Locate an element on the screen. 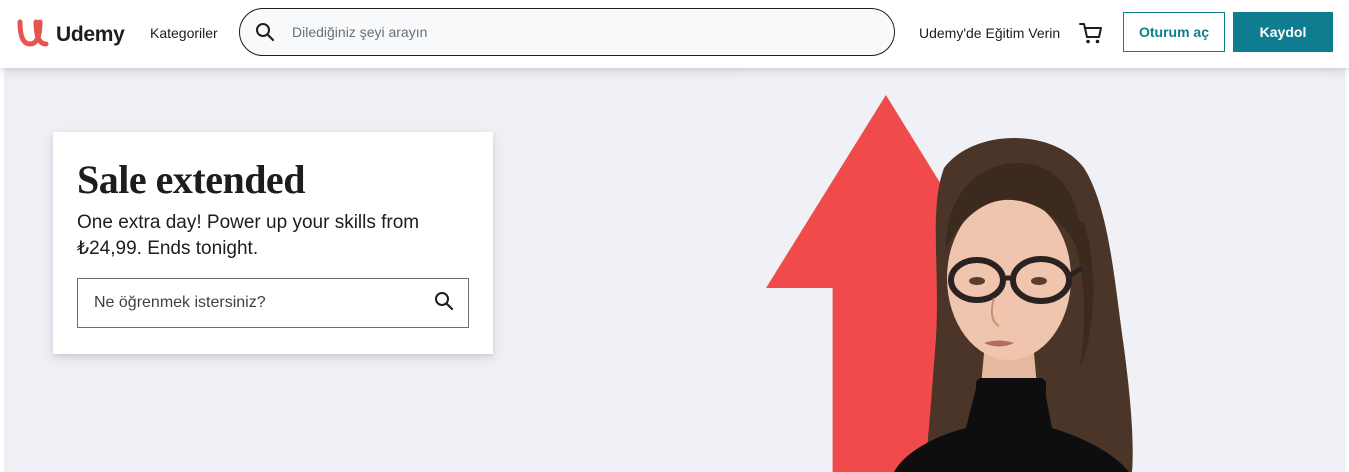 This screenshot has width=1349, height=472. header-search-bar is located at coordinates (567, 32).